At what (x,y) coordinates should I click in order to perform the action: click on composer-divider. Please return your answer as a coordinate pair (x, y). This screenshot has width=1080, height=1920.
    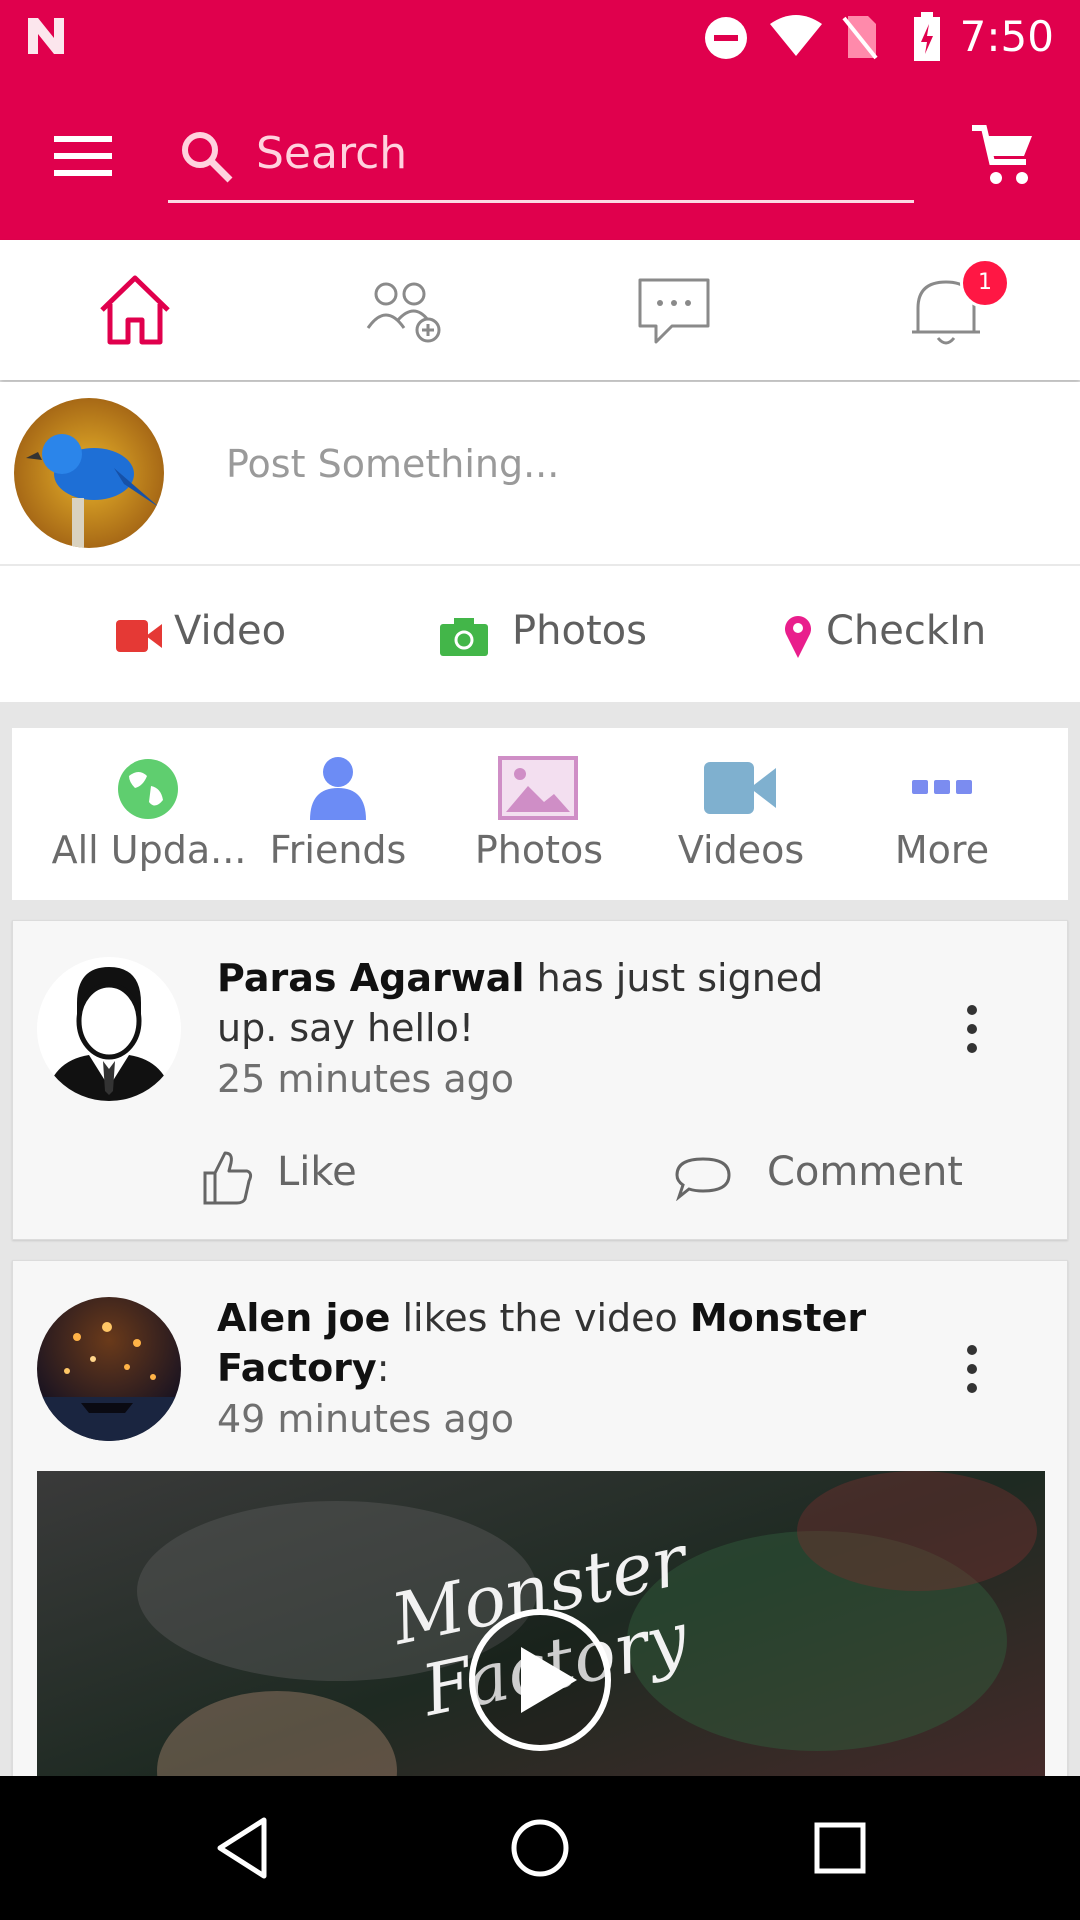
    Looking at the image, I should click on (540, 565).